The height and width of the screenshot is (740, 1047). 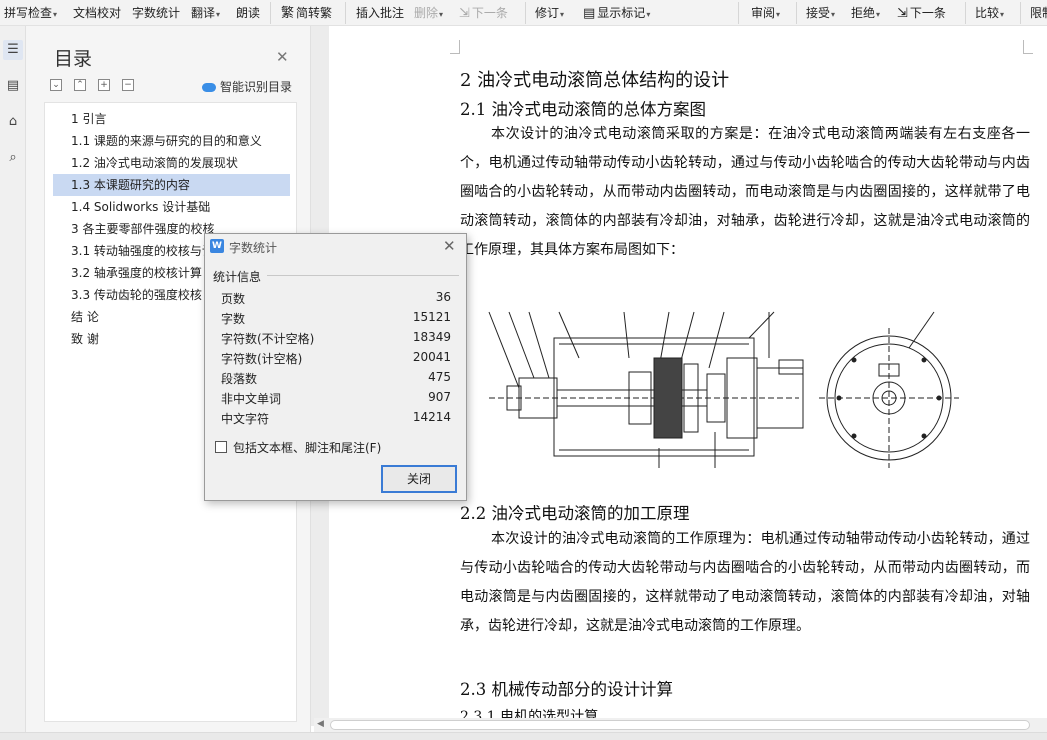 I want to click on include-footnotes-label: 包括文本框、脚注和尾注(F), so click(x=307, y=447).